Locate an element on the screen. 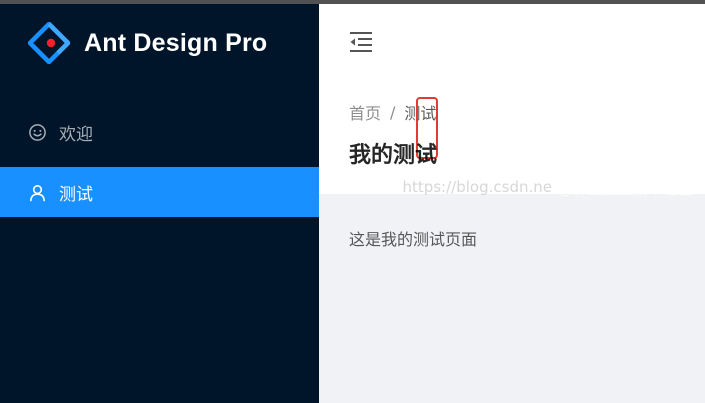  sidebar-item-welcome: 欢迎 is located at coordinates (159, 132).